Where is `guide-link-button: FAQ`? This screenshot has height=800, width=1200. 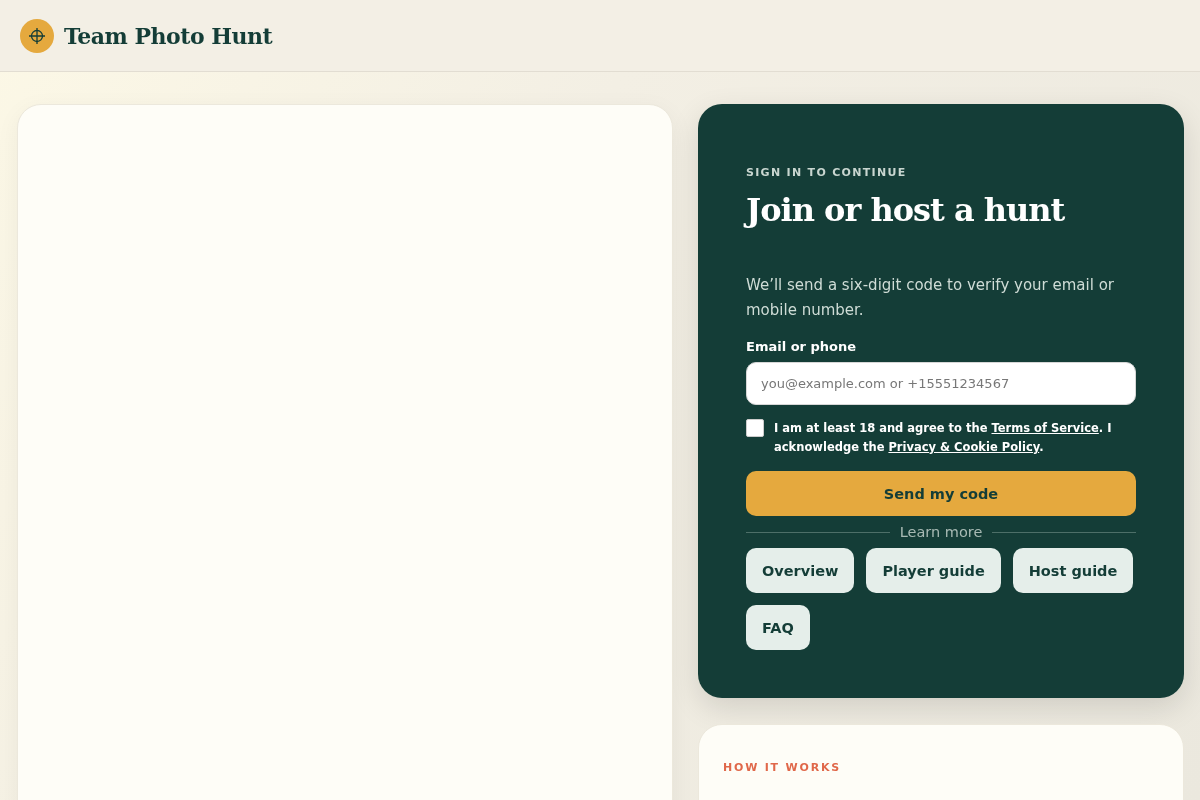 guide-link-button: FAQ is located at coordinates (778, 627).